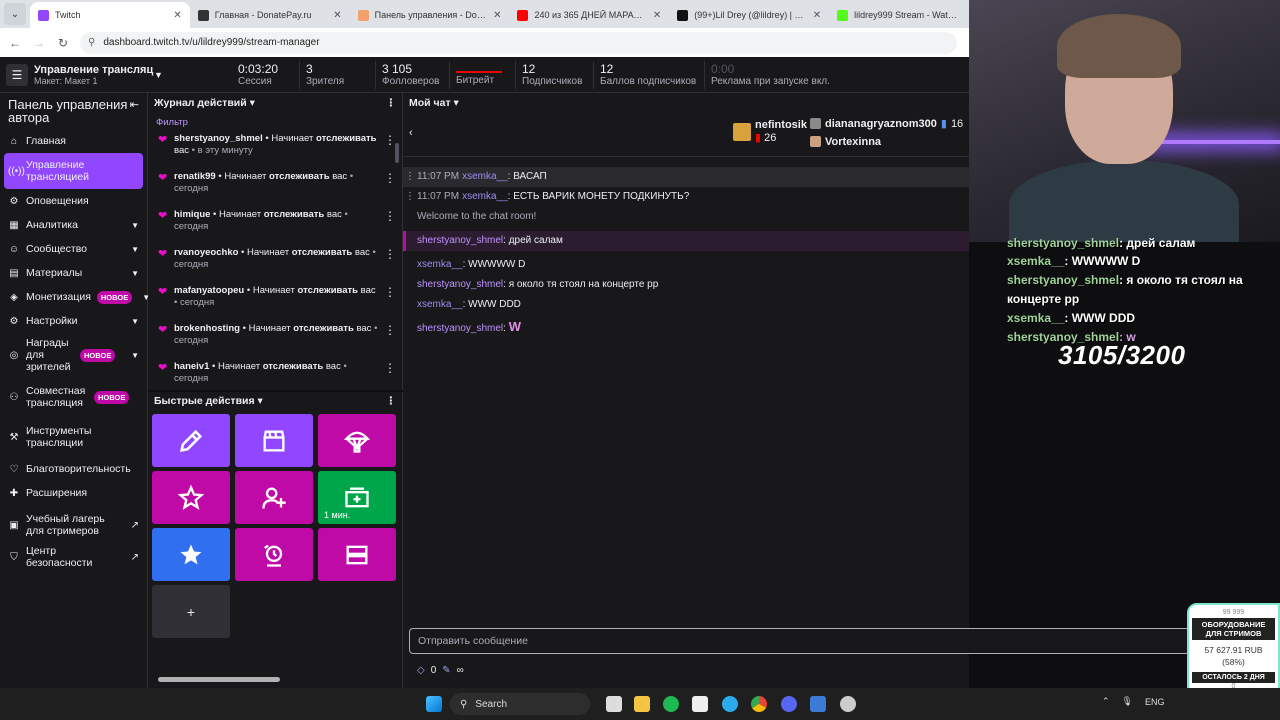  What do you see at coordinates (15, 43) in the screenshot?
I see `back-arrow-icon: ←` at bounding box center [15, 43].